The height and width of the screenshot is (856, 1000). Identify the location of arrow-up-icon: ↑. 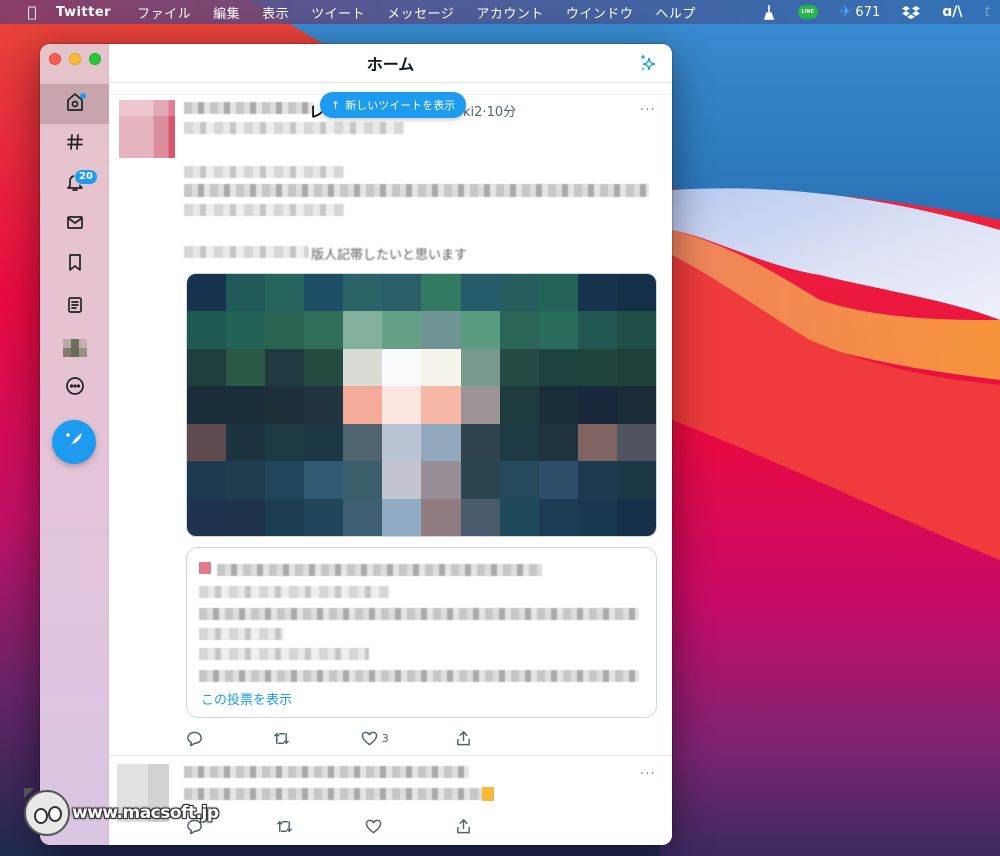
(336, 105).